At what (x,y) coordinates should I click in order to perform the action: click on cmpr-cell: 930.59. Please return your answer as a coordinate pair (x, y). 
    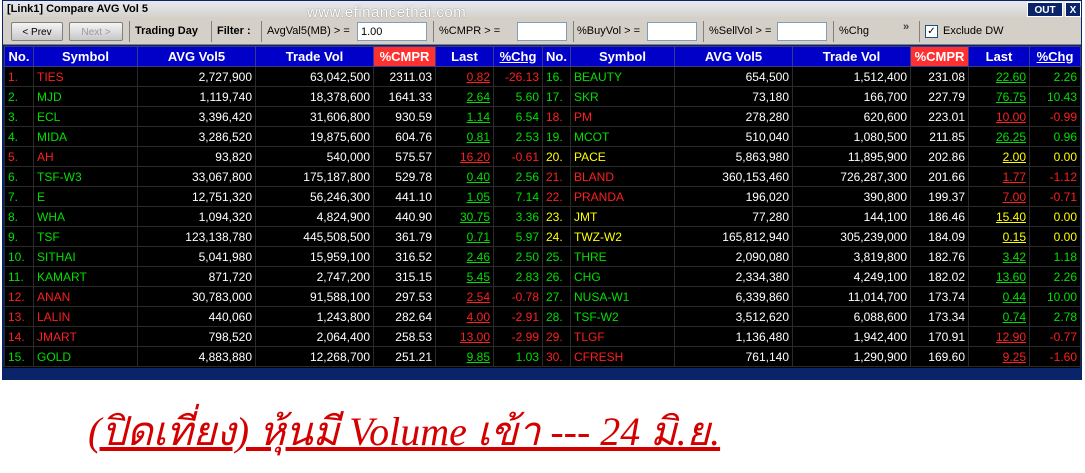
    Looking at the image, I should click on (404, 116).